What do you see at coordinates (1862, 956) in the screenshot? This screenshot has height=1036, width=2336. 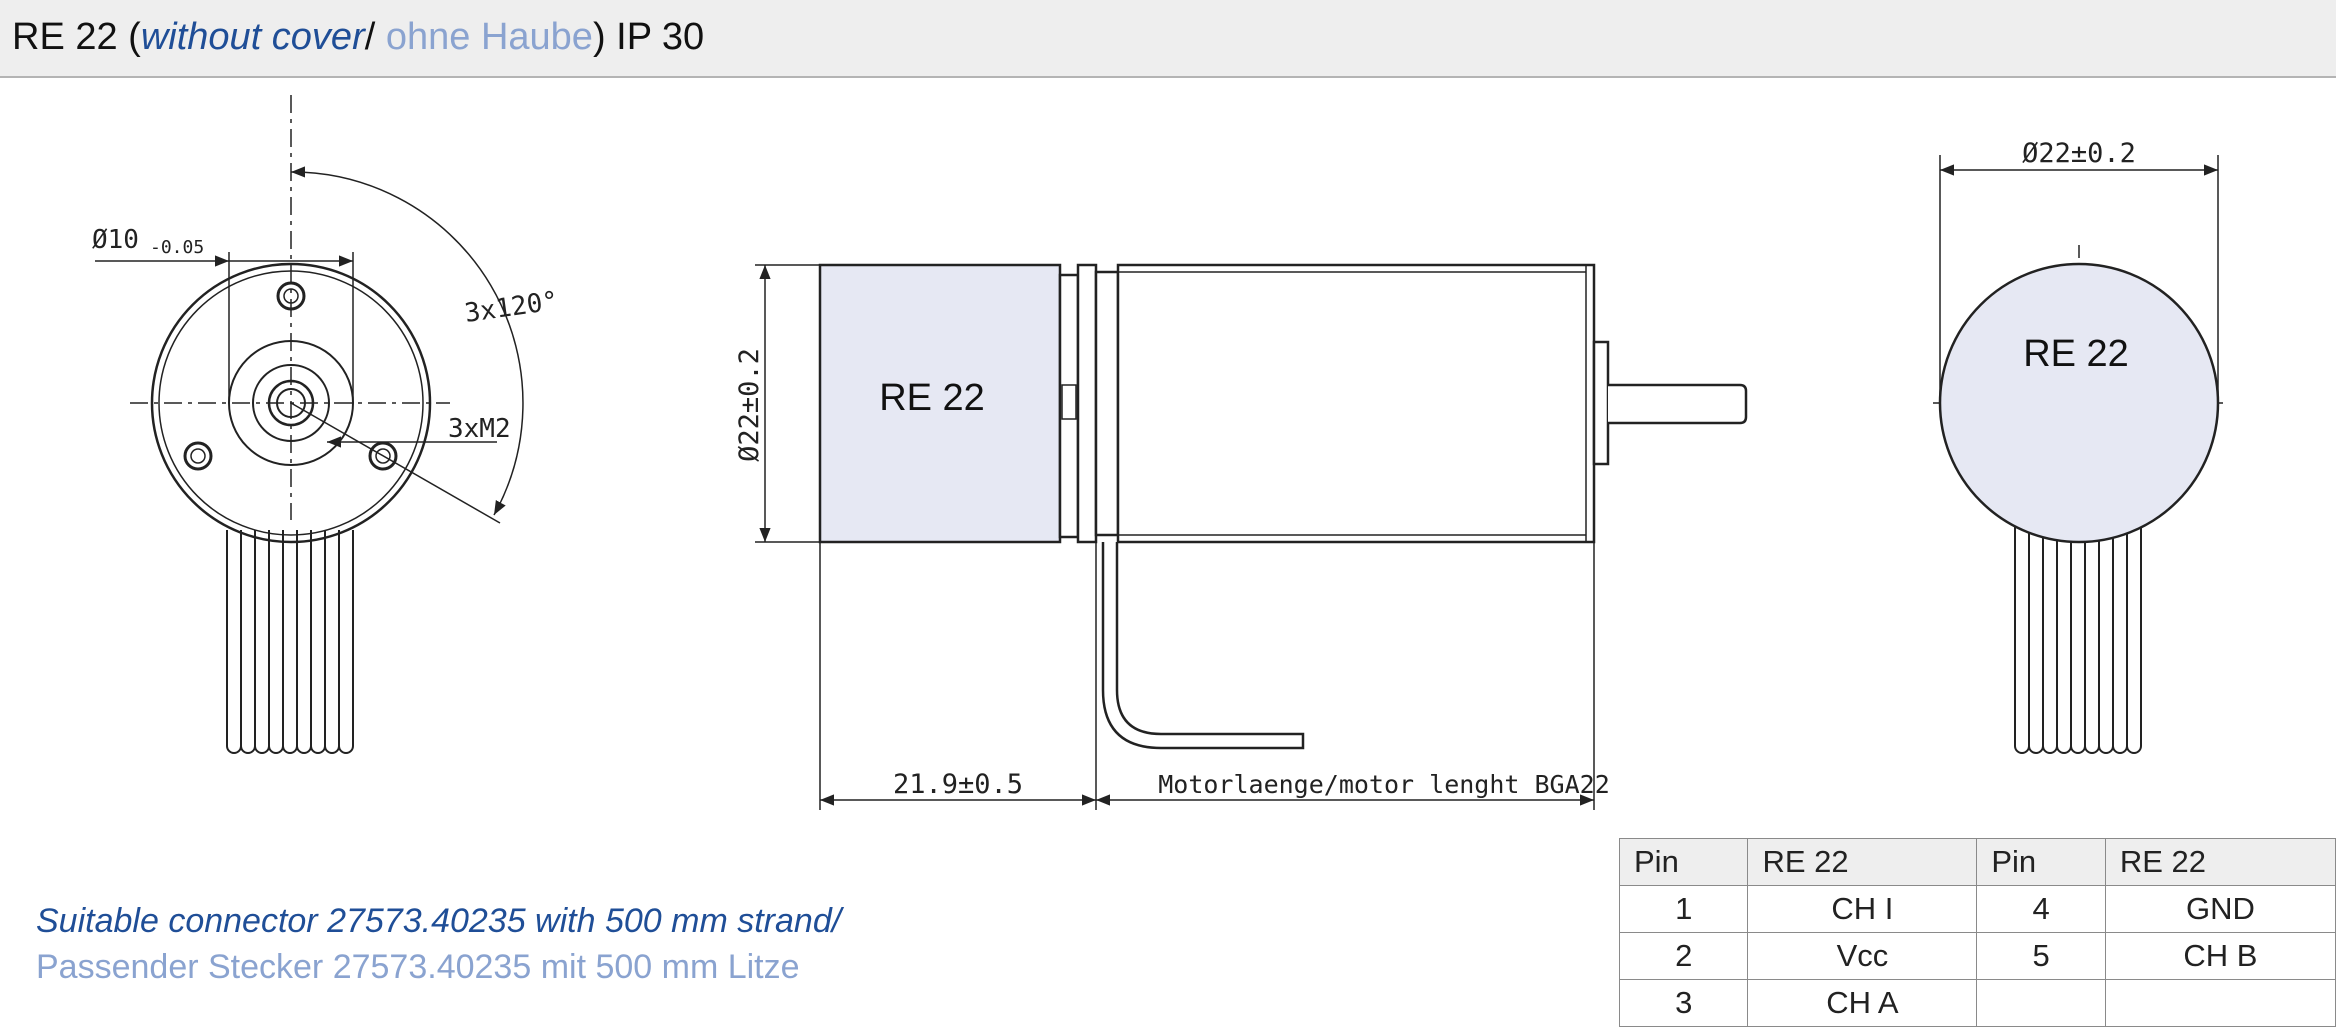 I see `pin-signal-cell: Vcc` at bounding box center [1862, 956].